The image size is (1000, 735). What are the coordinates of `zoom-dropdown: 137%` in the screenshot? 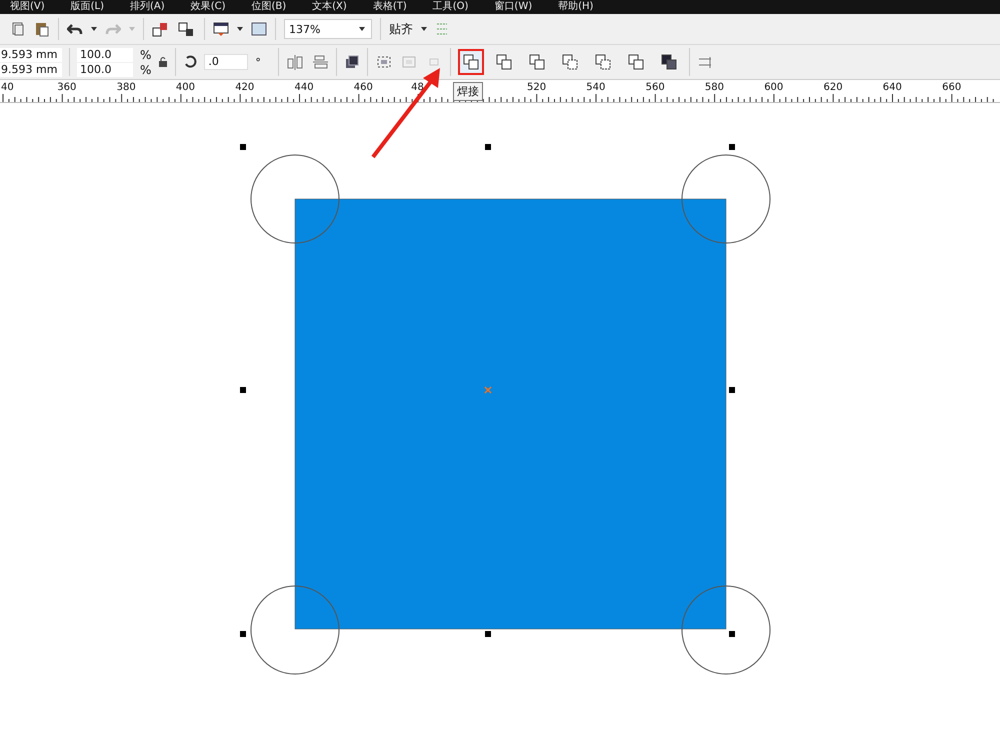 It's located at (328, 29).